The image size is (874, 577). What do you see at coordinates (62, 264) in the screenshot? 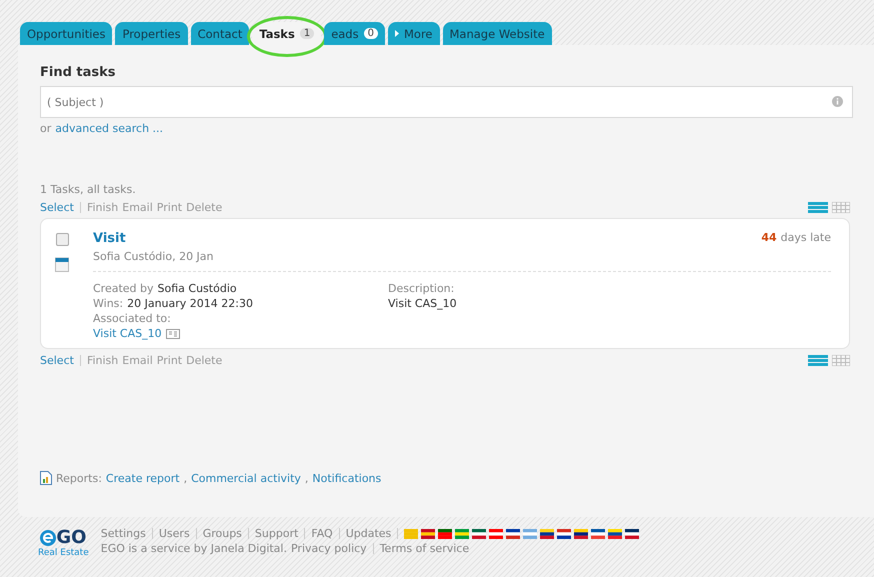
I see `calendar-icon` at bounding box center [62, 264].